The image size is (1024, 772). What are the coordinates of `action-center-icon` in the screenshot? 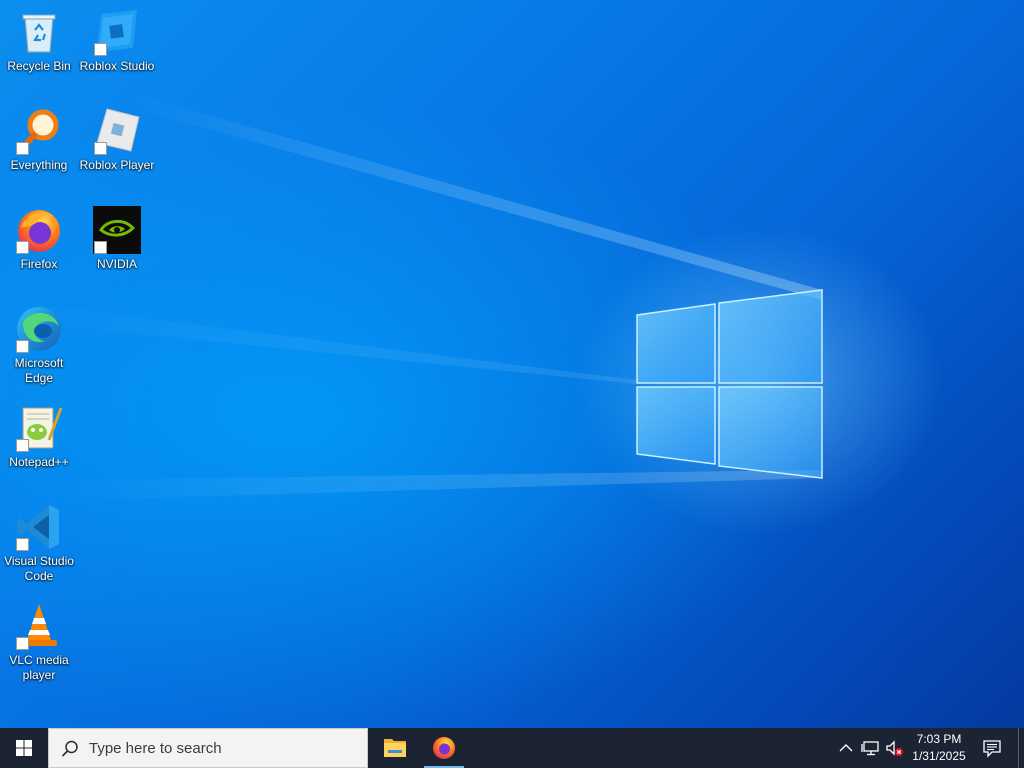 It's located at (992, 748).